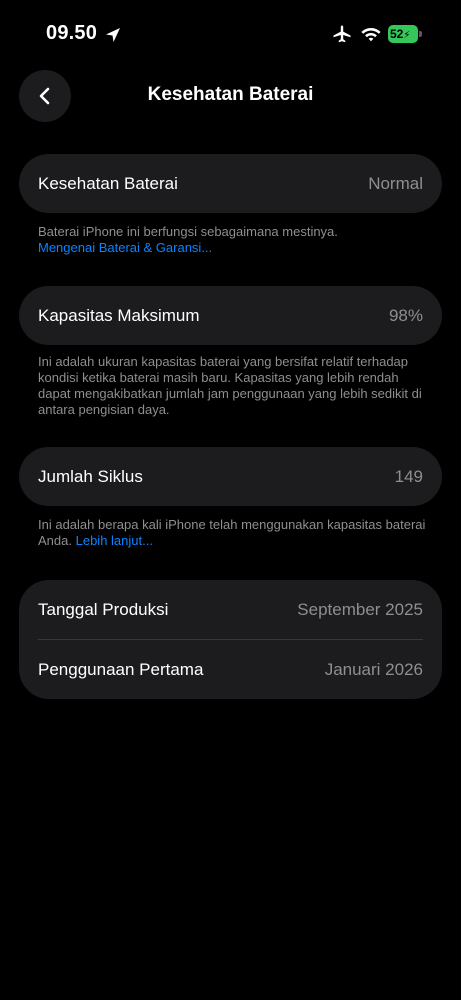 This screenshot has width=461, height=1000. I want to click on battery-icon: 52⚡, so click(405, 34).